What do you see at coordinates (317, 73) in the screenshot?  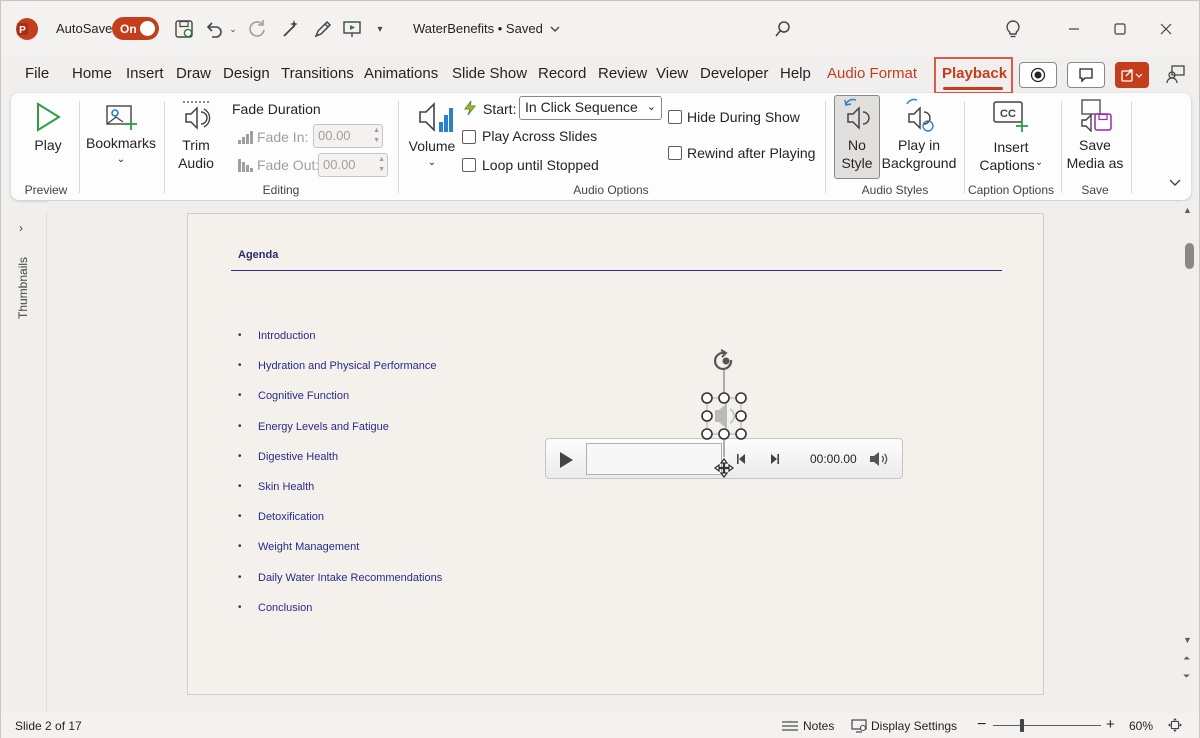 I see `tab-transitions: Transitions` at bounding box center [317, 73].